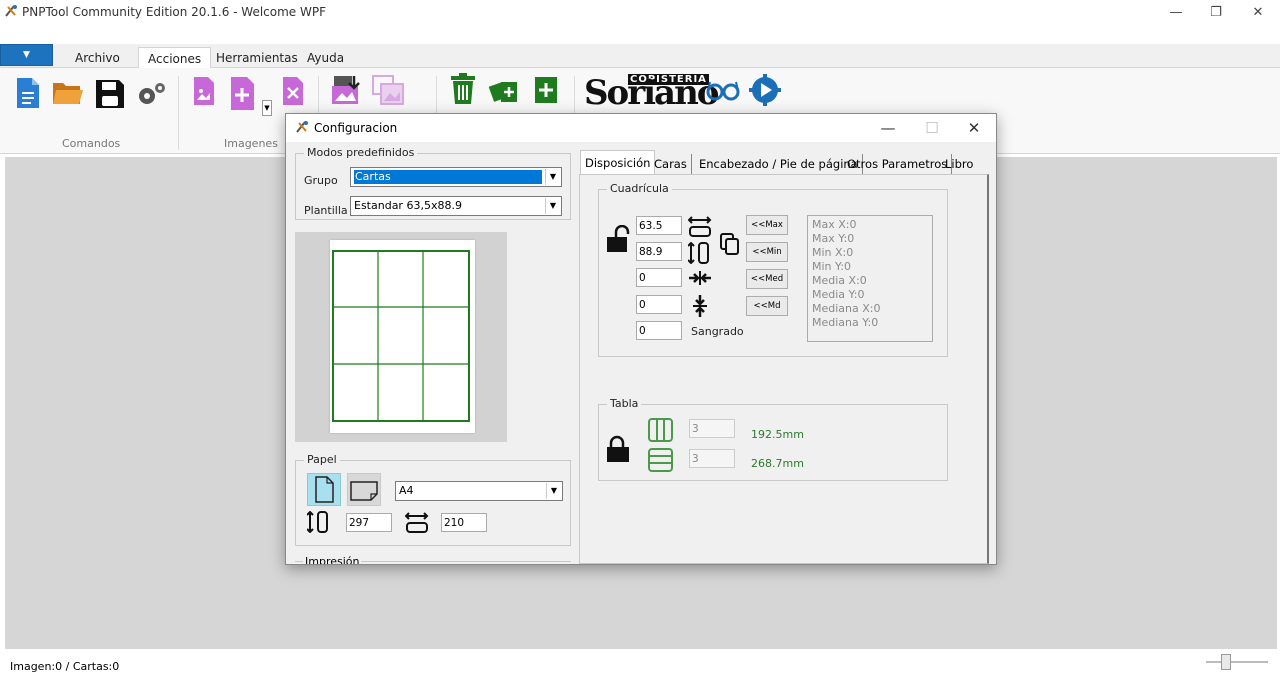 Image resolution: width=1280 pixels, height=680 pixels. I want to click on portrait-page-icon, so click(324, 489).